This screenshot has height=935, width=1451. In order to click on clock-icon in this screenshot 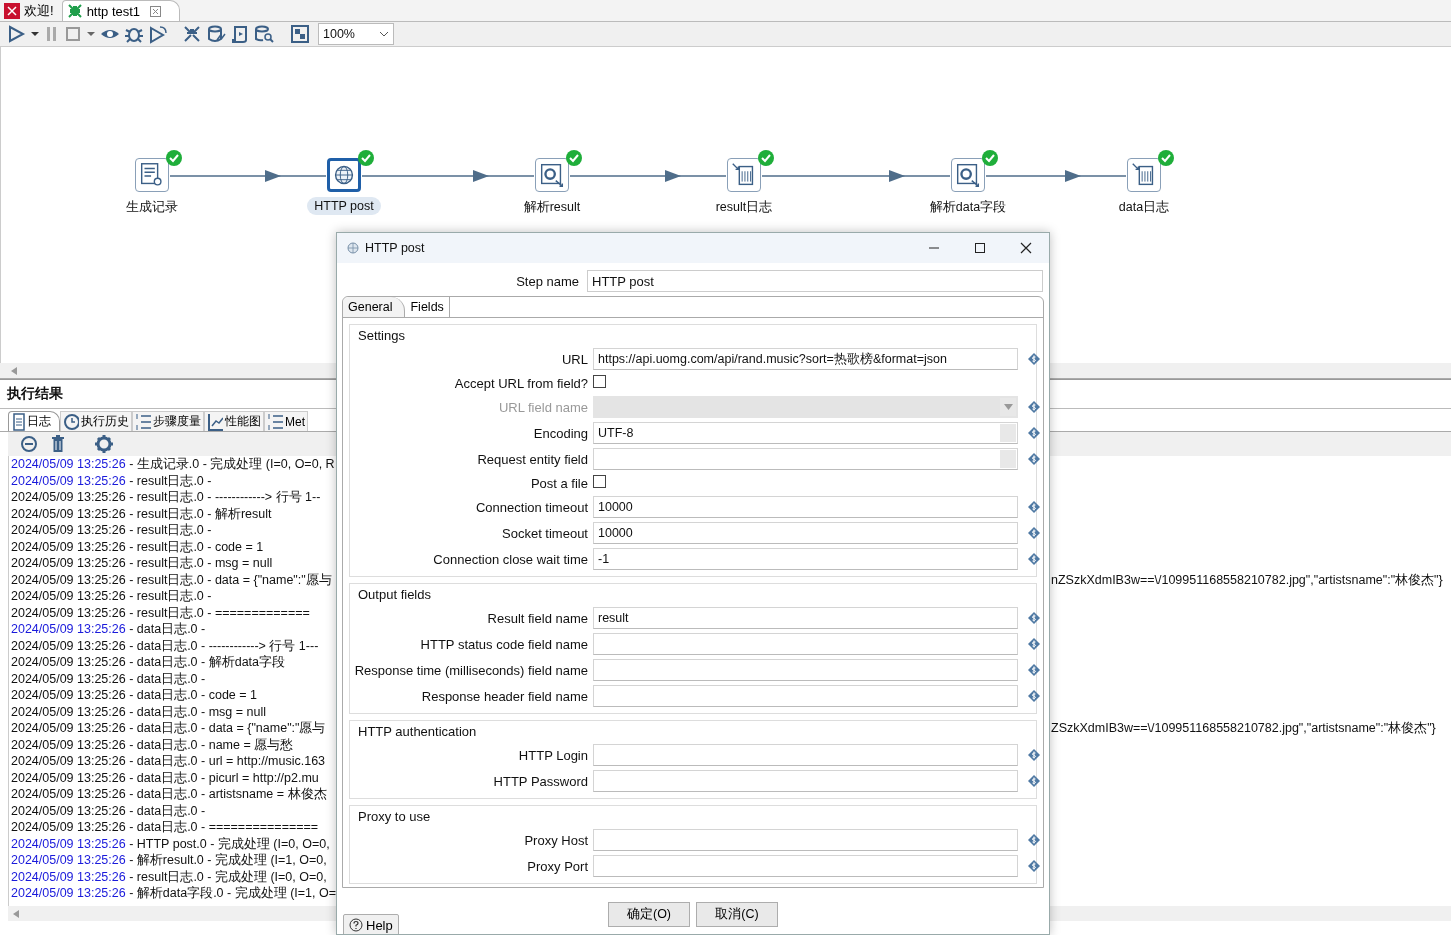, I will do `click(71, 421)`.